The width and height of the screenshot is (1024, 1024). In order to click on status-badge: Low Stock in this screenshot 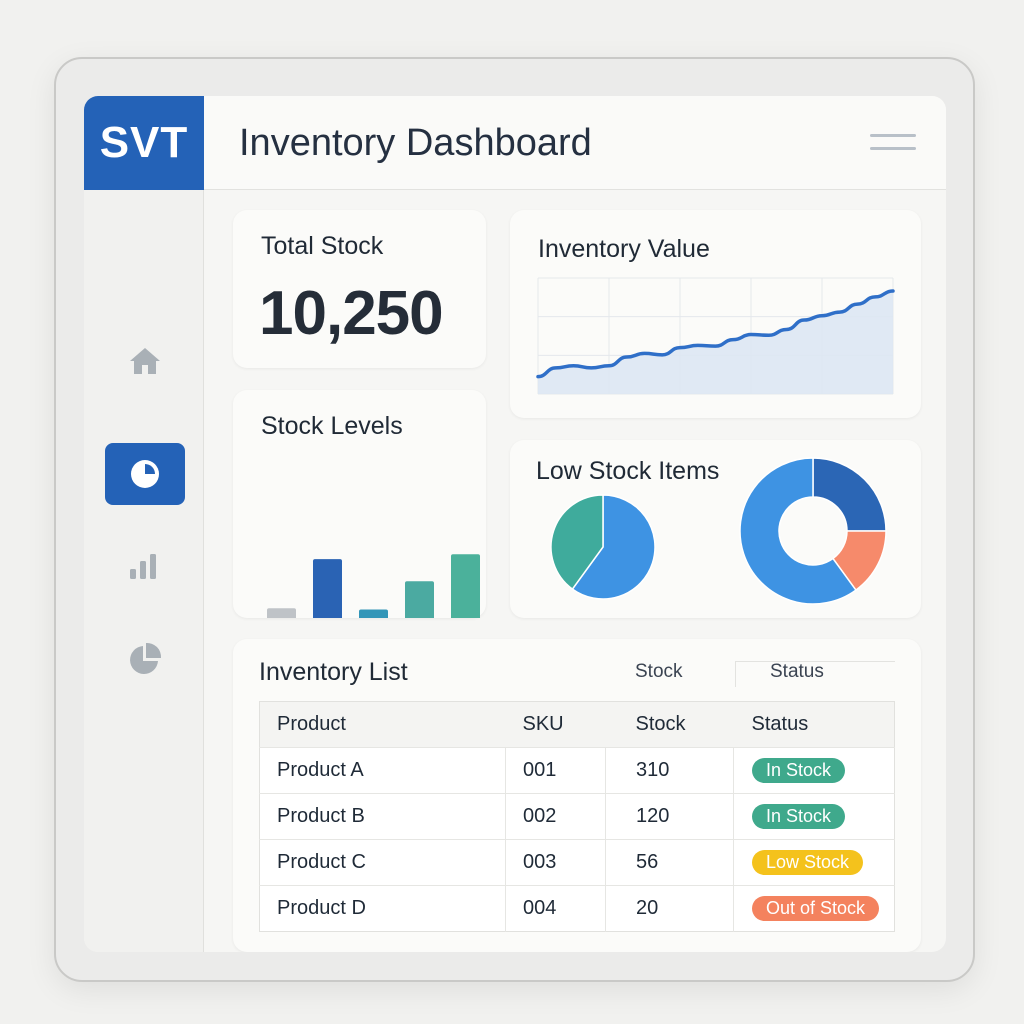, I will do `click(808, 862)`.